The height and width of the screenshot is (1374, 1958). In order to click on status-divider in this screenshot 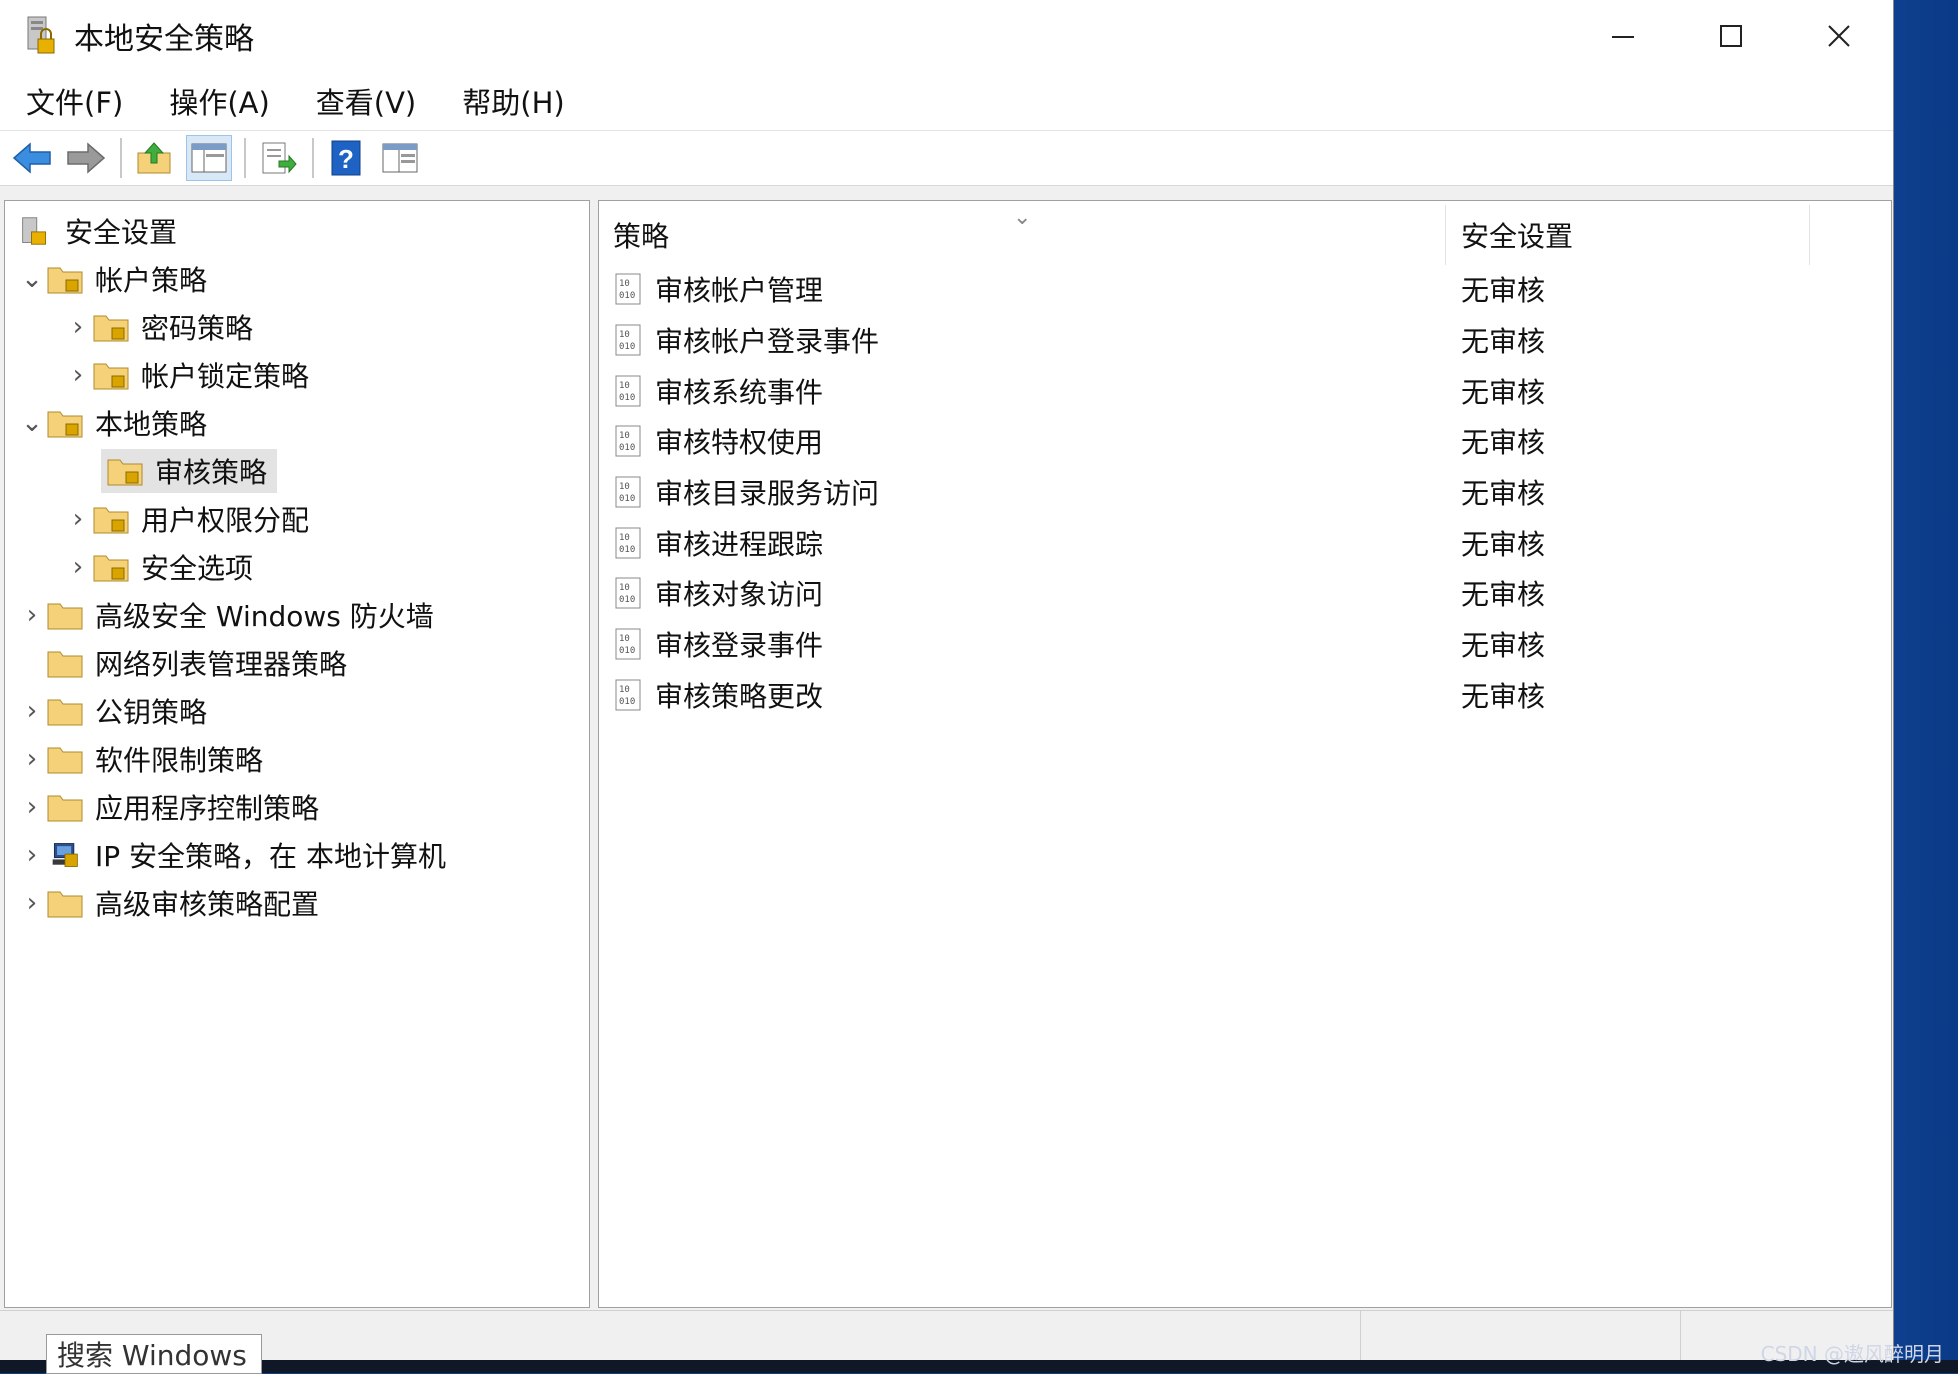, I will do `click(1360, 1336)`.